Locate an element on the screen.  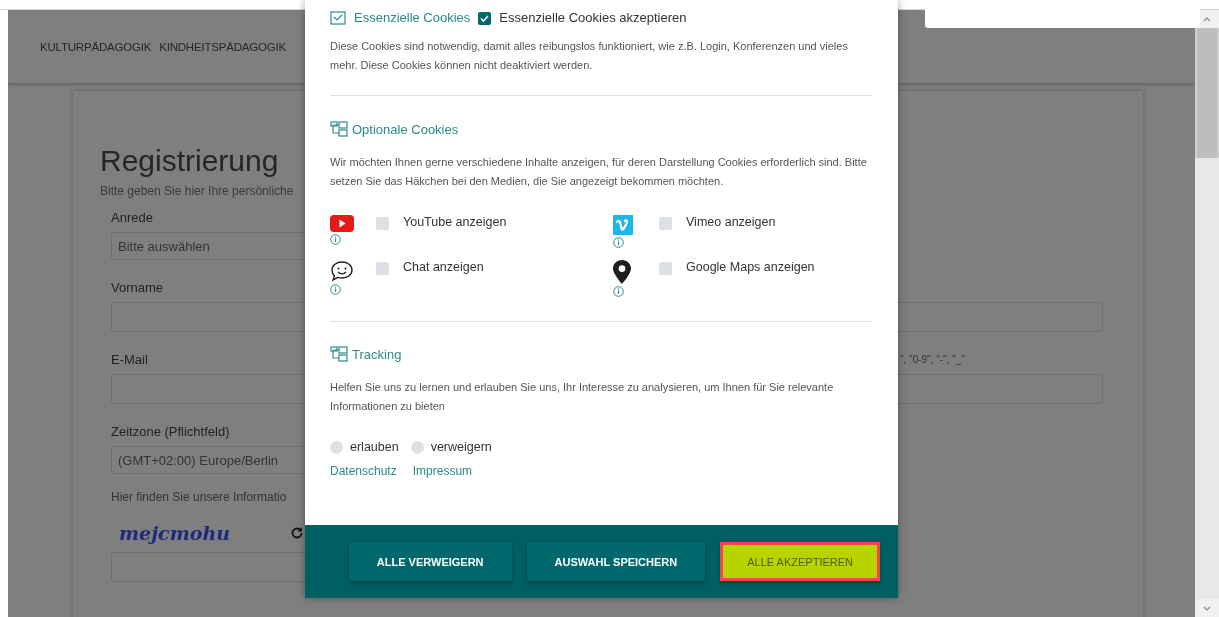
checkbox-label: Vimeo anzeigen is located at coordinates (731, 223).